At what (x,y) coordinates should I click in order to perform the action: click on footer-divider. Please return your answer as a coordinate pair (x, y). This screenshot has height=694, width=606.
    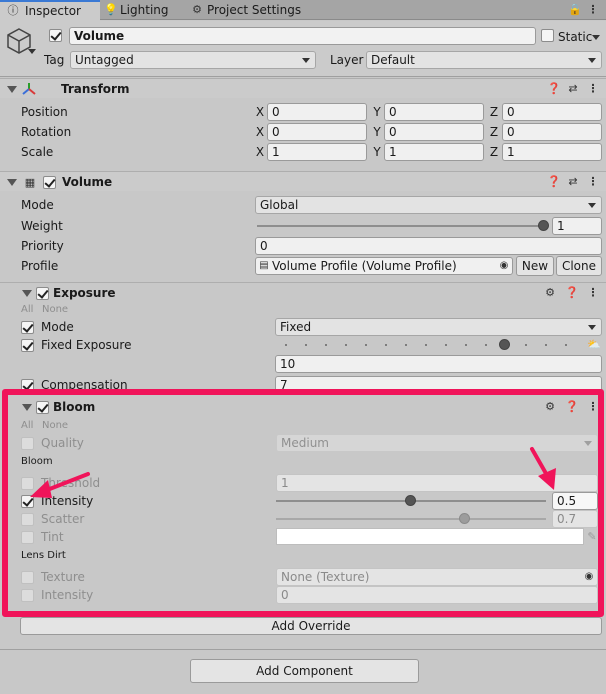
    Looking at the image, I should click on (303, 649).